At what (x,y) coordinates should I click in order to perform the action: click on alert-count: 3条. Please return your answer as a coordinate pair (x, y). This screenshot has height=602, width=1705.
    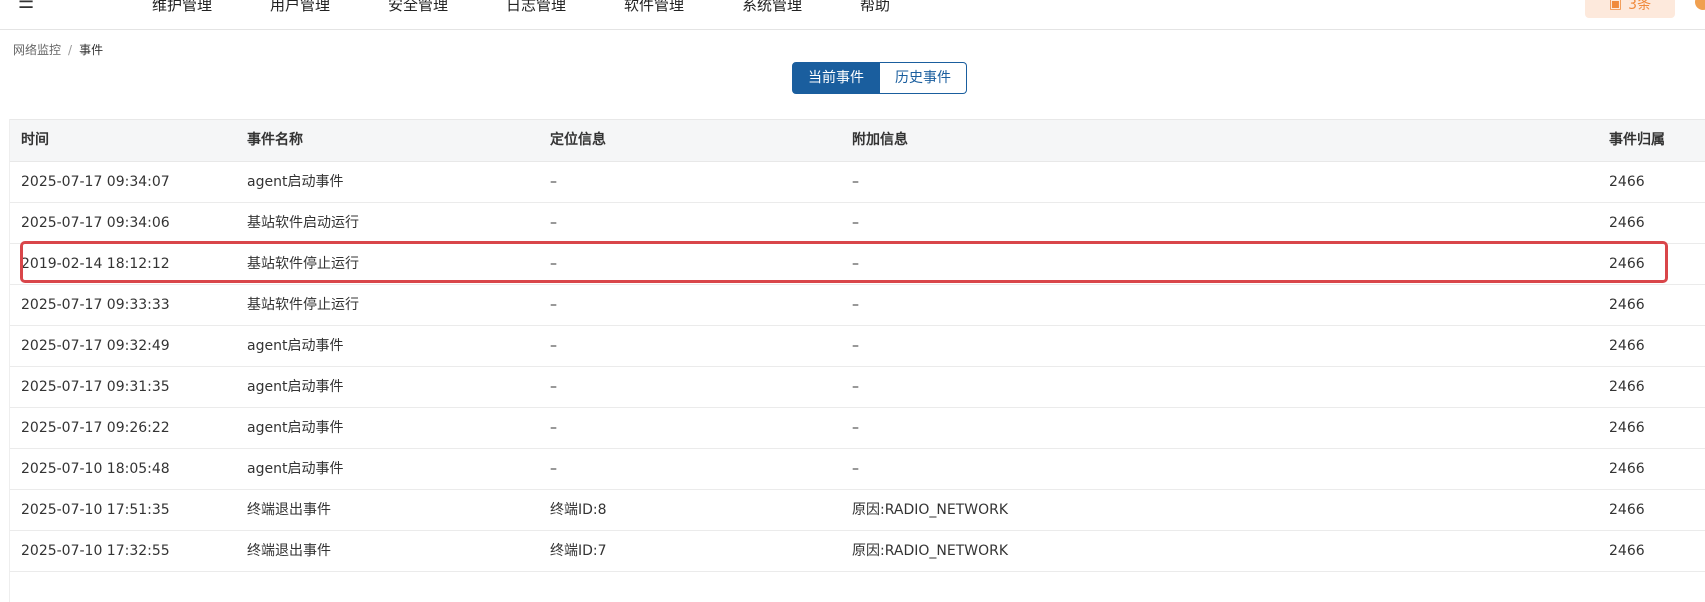
    Looking at the image, I should click on (1640, 6).